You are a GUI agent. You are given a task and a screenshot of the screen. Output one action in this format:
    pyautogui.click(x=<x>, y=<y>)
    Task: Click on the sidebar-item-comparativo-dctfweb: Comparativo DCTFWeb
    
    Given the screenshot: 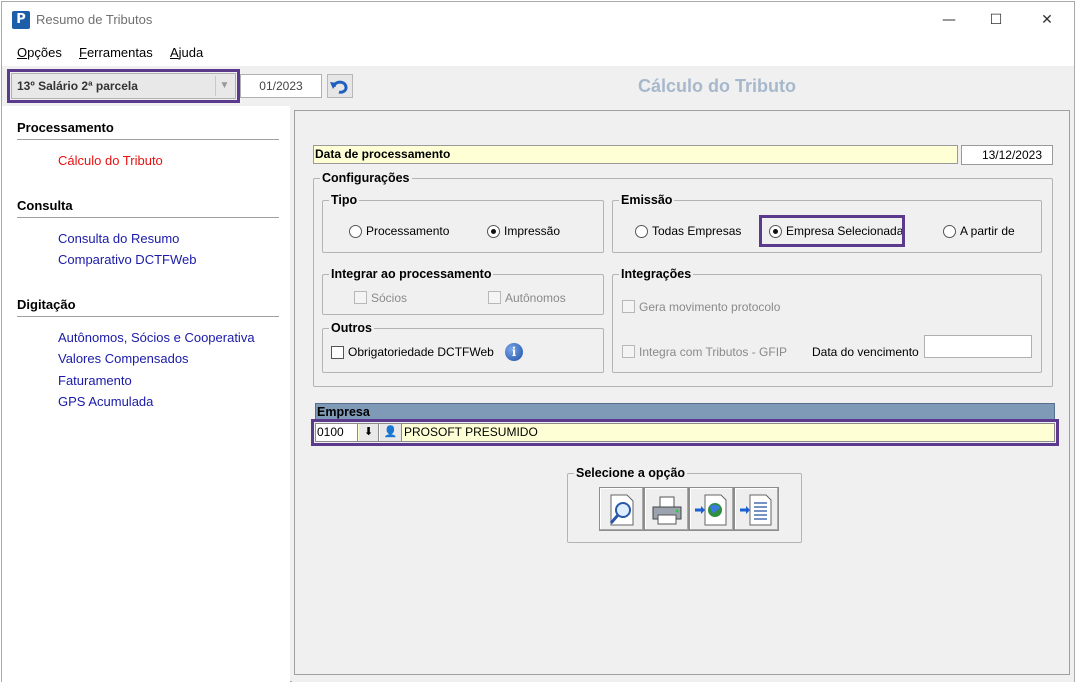 What is the action you would take?
    pyautogui.click(x=127, y=259)
    